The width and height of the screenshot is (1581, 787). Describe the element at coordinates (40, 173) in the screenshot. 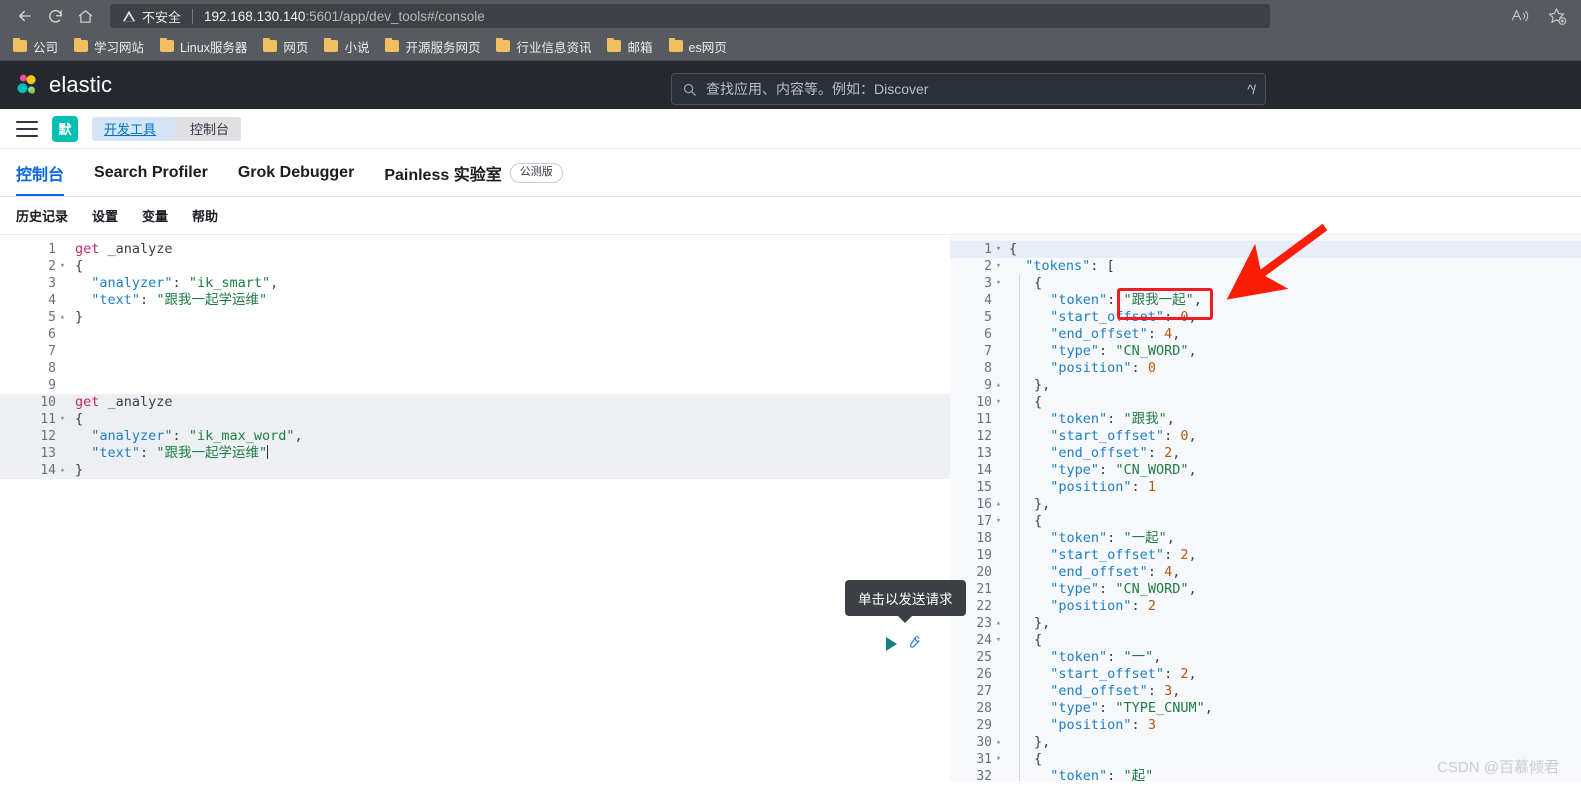

I see `tab-console: 控制台` at that location.